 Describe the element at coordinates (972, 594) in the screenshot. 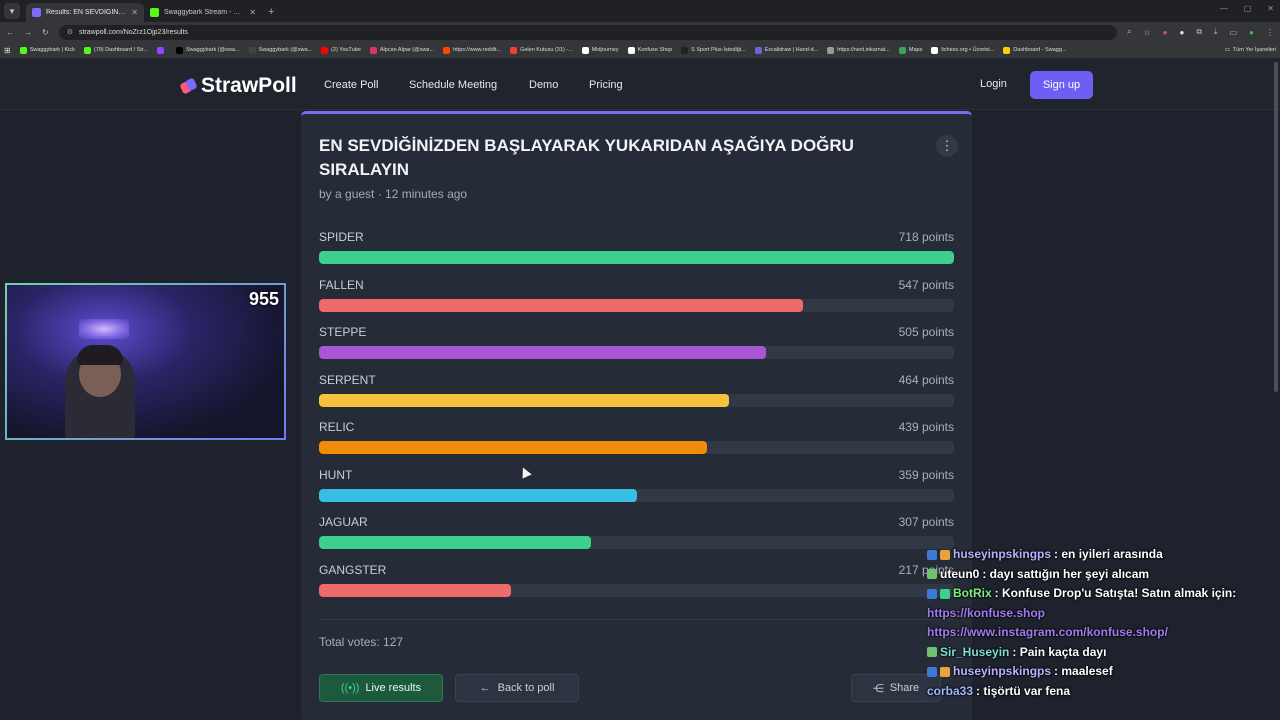

I see `chat-username: BotRix` at that location.